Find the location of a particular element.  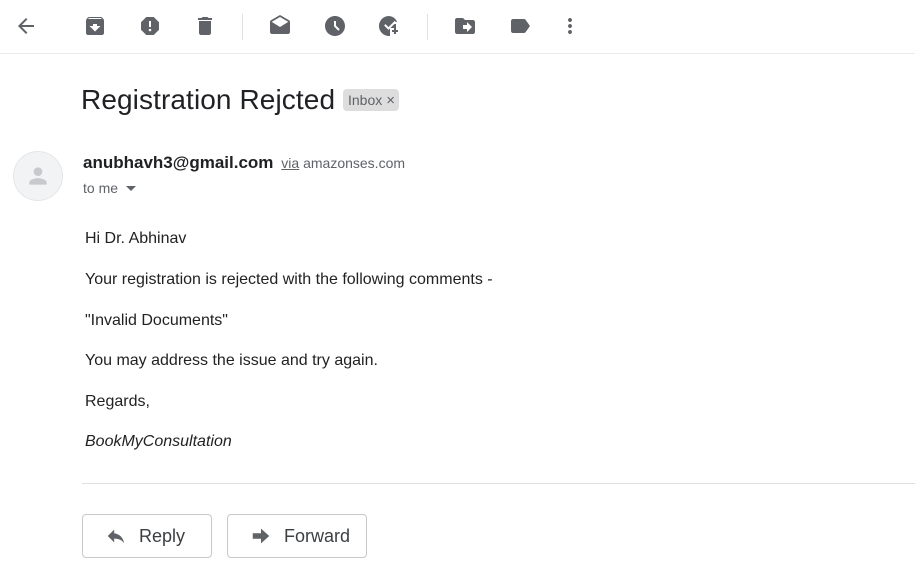

sender-line: anubhavh3@gmail.com via amazonses.com is located at coordinates (244, 163).